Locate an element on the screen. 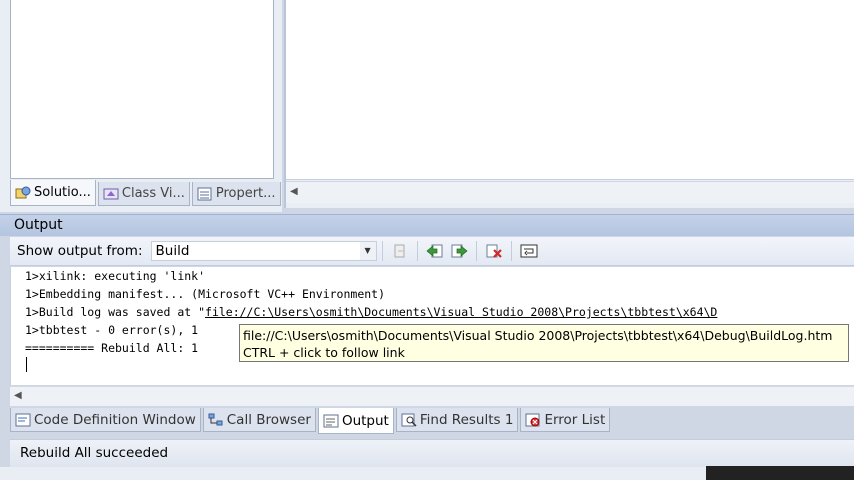 This screenshot has height=480, width=854. goto-code-icon is located at coordinates (399, 251).